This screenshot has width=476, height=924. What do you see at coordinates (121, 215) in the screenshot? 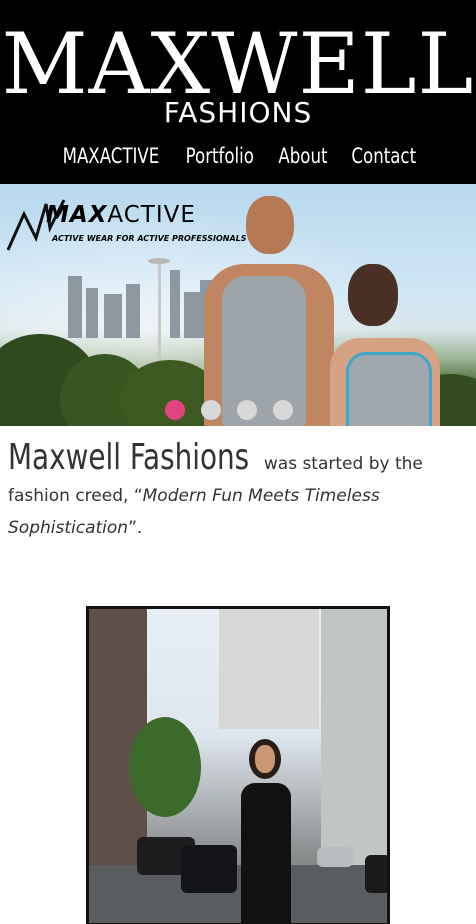
I see `brand-name: MAXACTIVE` at bounding box center [121, 215].